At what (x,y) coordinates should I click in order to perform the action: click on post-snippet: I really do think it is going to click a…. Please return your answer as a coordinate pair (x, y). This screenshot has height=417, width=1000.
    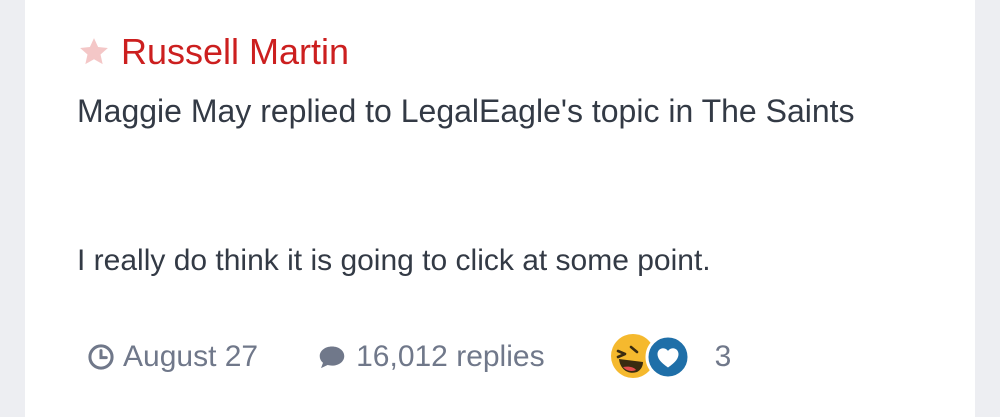
    Looking at the image, I should click on (394, 260).